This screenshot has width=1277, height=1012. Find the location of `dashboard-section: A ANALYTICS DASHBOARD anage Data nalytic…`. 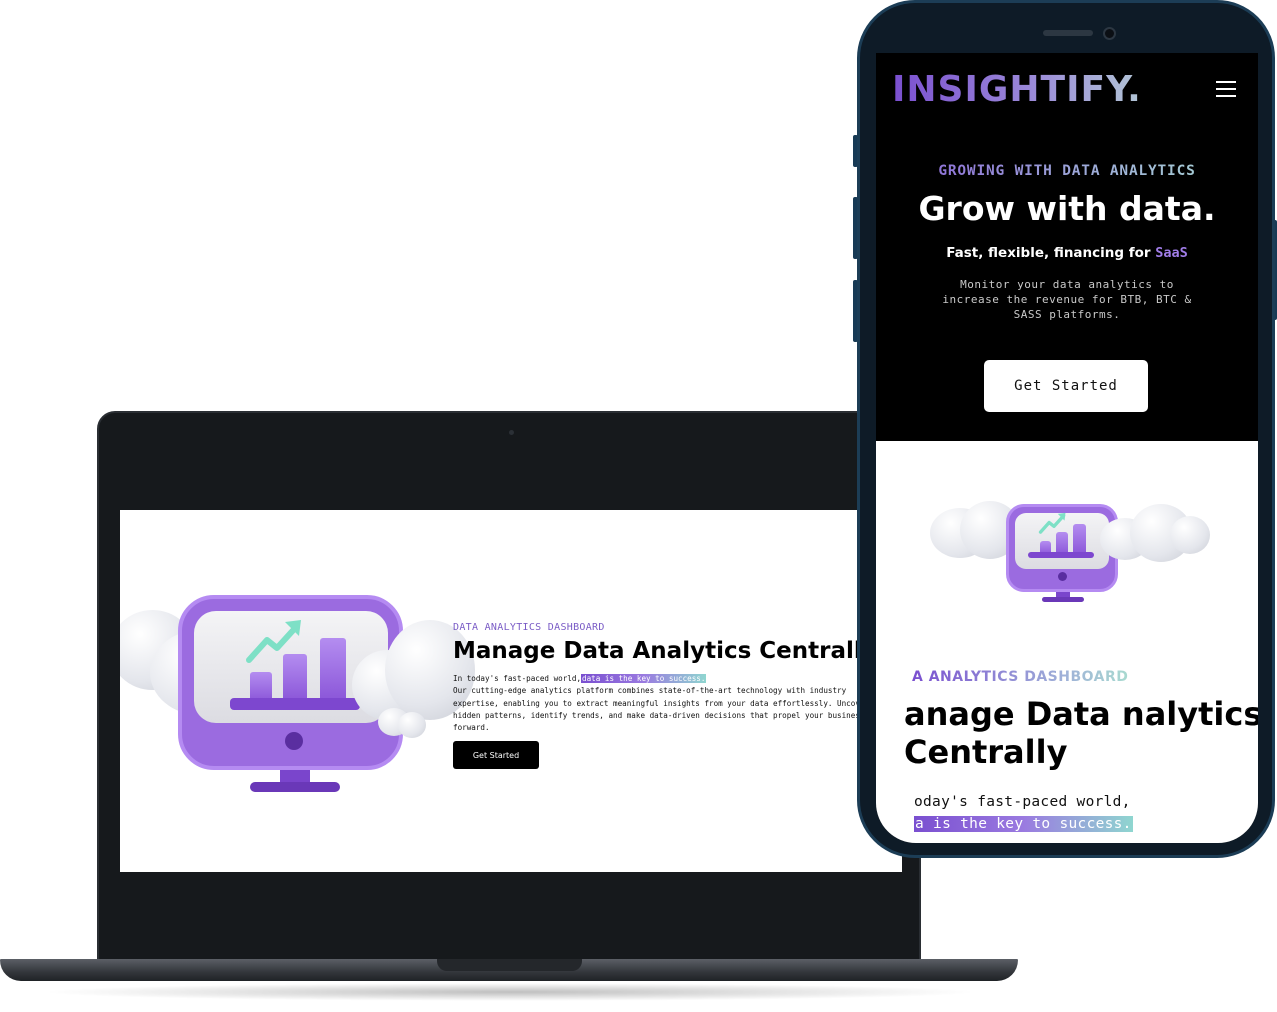

dashboard-section: A ANALYTICS DASHBOARD anage Data nalytic… is located at coordinates (1067, 642).